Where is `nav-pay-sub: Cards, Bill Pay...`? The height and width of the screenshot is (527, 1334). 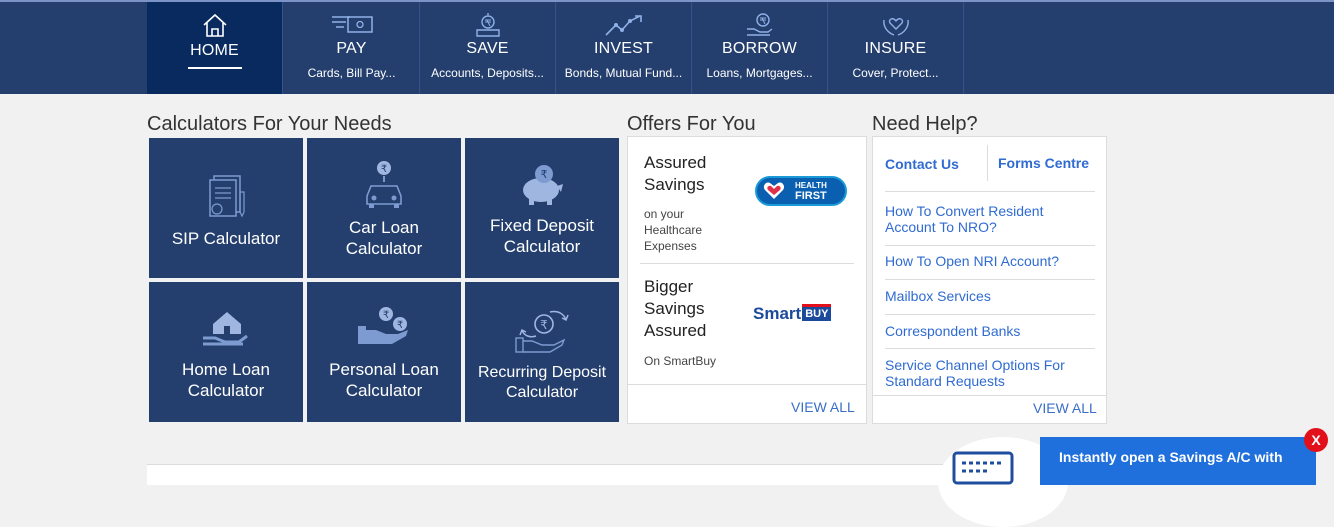
nav-pay-sub: Cards, Bill Pay... is located at coordinates (351, 73).